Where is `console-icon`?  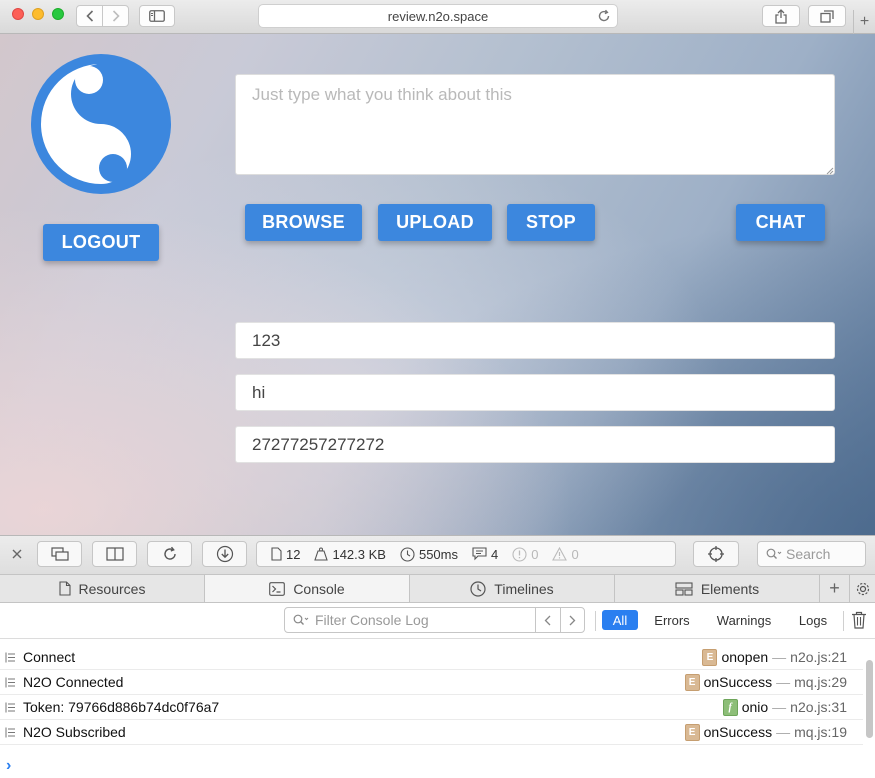
console-icon is located at coordinates (277, 588).